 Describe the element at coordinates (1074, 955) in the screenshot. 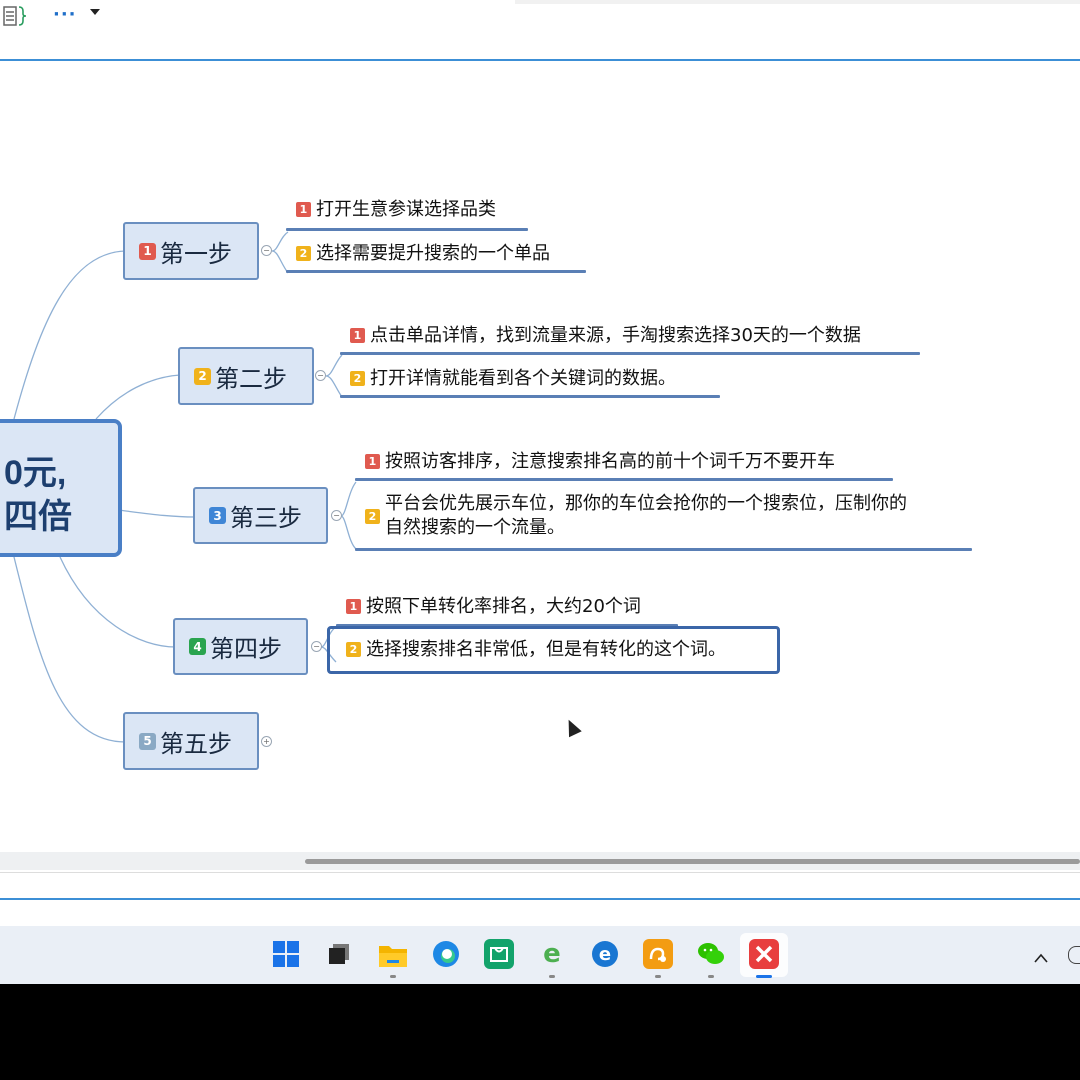

I see `network-icon` at that location.